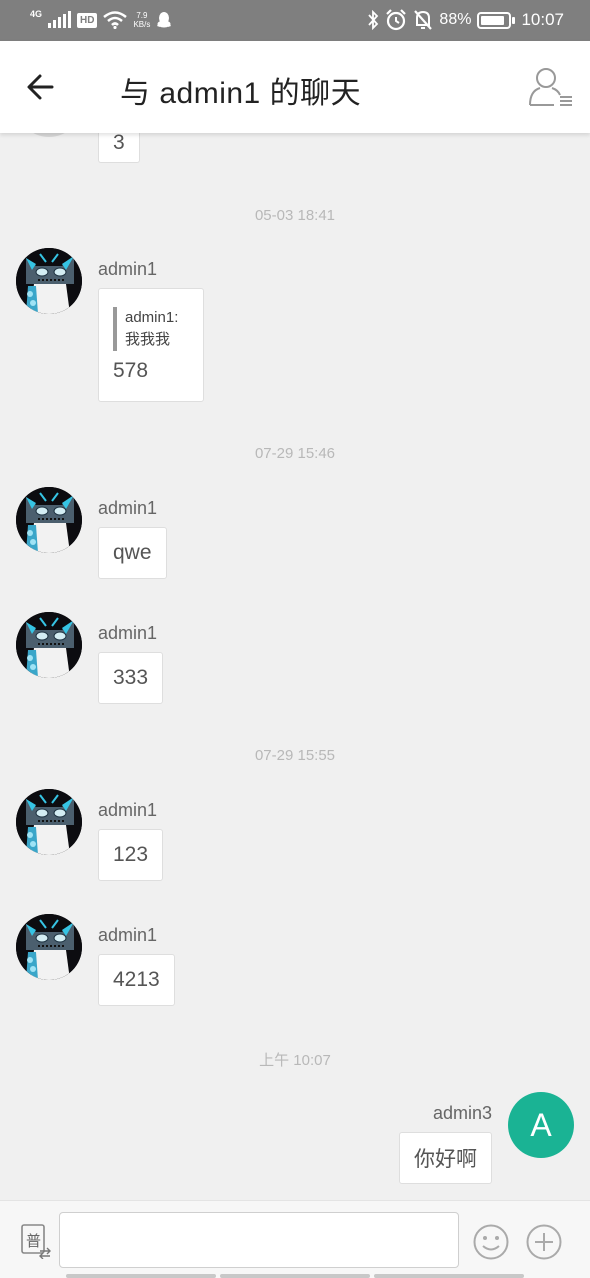  I want to click on message-bubble: qwe, so click(132, 553).